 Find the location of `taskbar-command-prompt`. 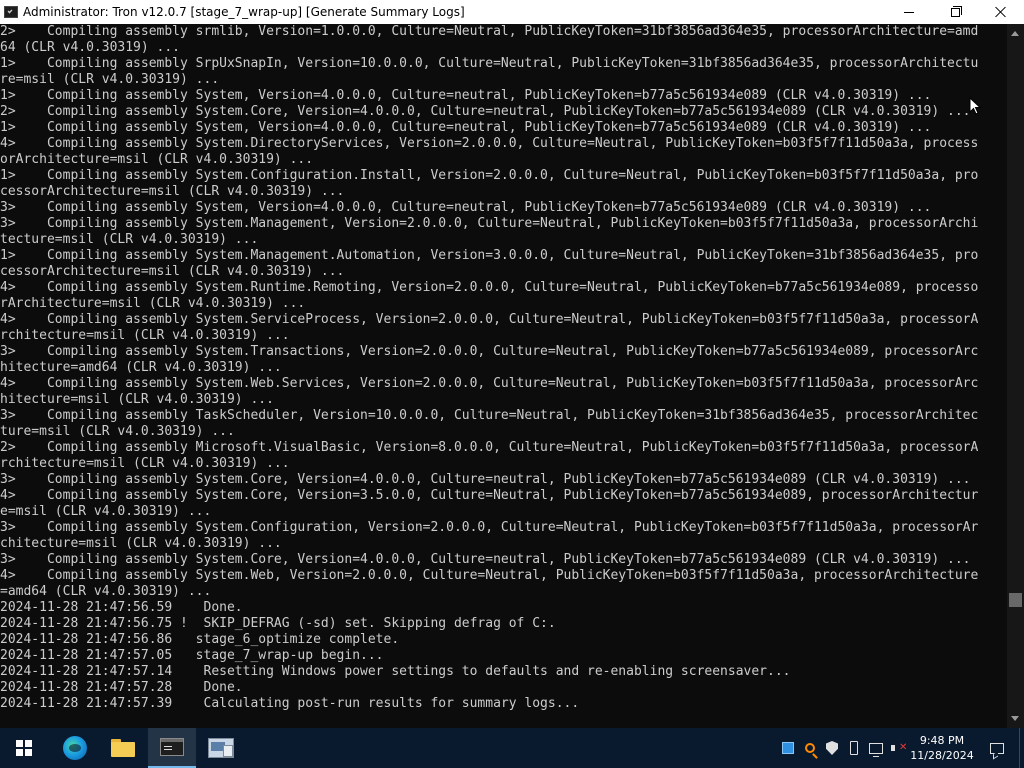

taskbar-command-prompt is located at coordinates (172, 748).